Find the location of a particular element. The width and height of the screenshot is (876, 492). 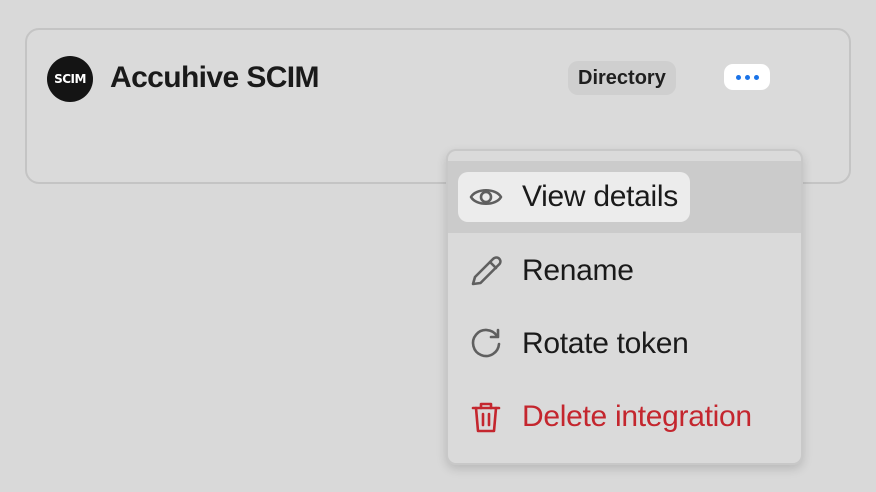

menu-item-label: Rename is located at coordinates (578, 270).